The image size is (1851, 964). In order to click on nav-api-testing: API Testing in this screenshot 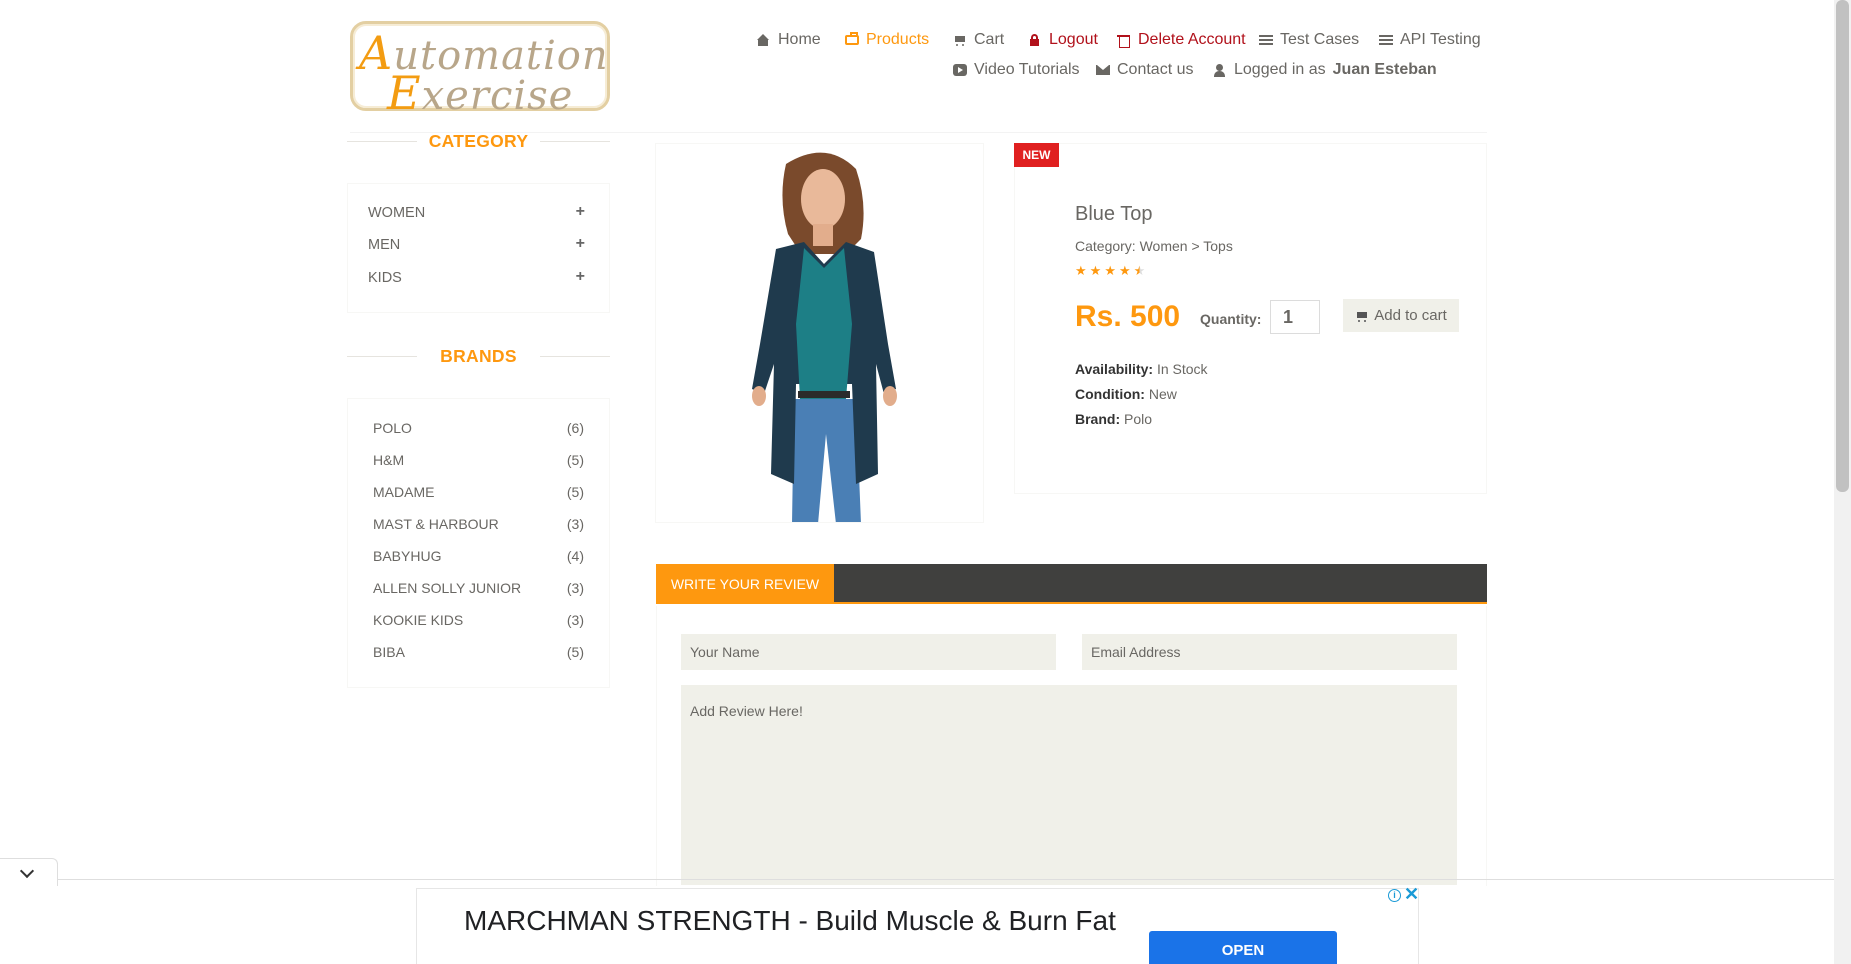, I will do `click(1430, 40)`.